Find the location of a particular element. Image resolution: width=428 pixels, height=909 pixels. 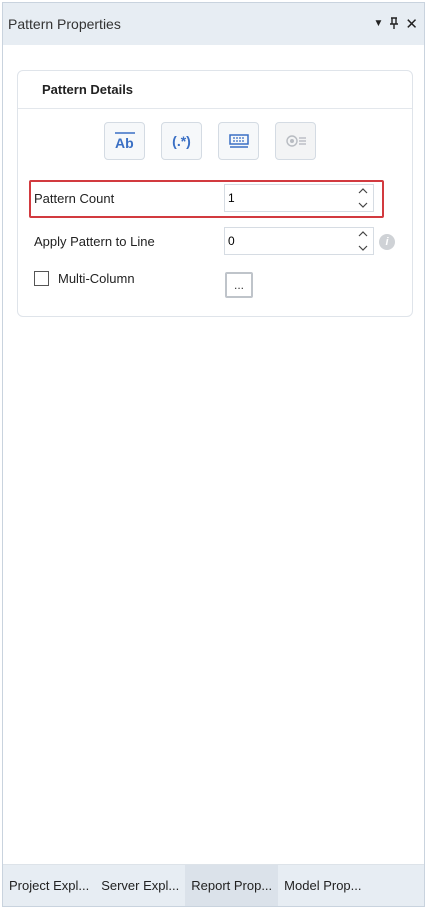

pattern-count-highlight is located at coordinates (206, 199).